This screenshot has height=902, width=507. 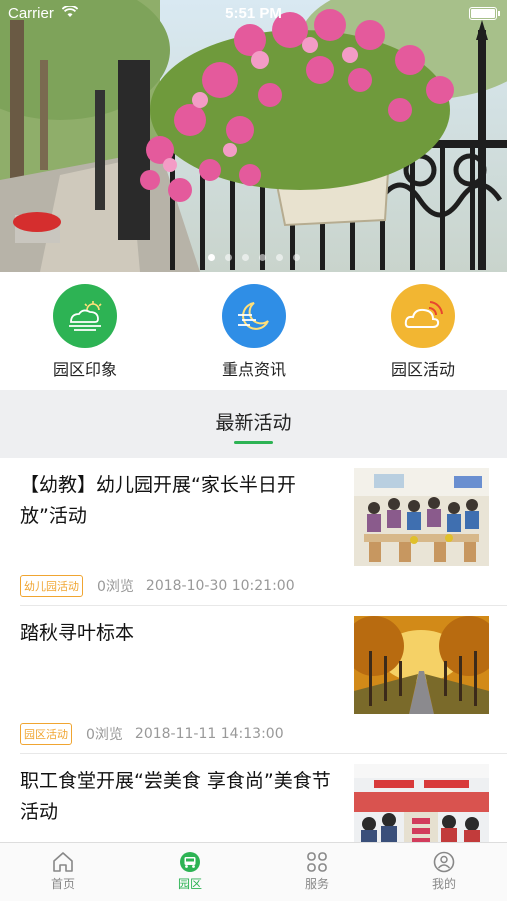 I want to click on category-tag: 幼儿园活动, so click(x=51, y=586).